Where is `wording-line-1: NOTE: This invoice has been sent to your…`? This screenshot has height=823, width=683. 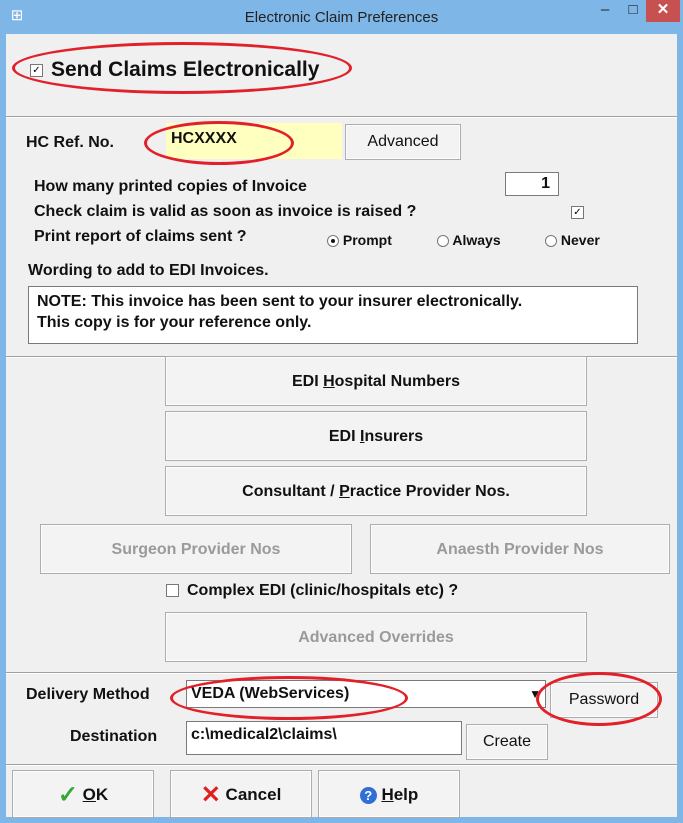 wording-line-1: NOTE: This invoice has been sent to your… is located at coordinates (280, 301).